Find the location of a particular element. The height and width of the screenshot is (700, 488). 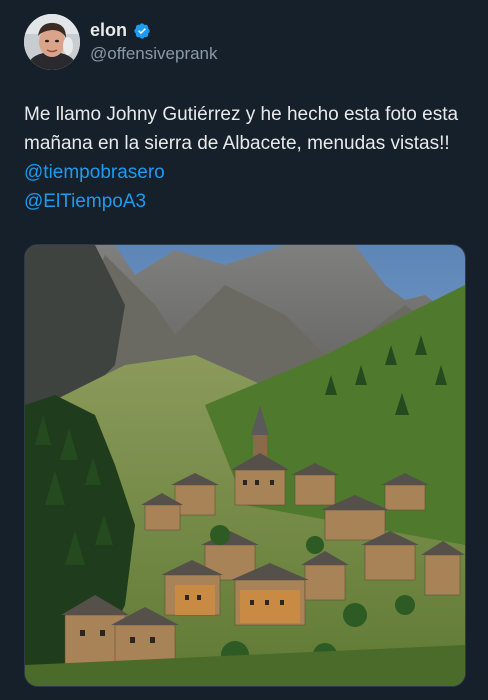

mention-eltiempoa3: @ElTiempoA3 is located at coordinates (85, 201).